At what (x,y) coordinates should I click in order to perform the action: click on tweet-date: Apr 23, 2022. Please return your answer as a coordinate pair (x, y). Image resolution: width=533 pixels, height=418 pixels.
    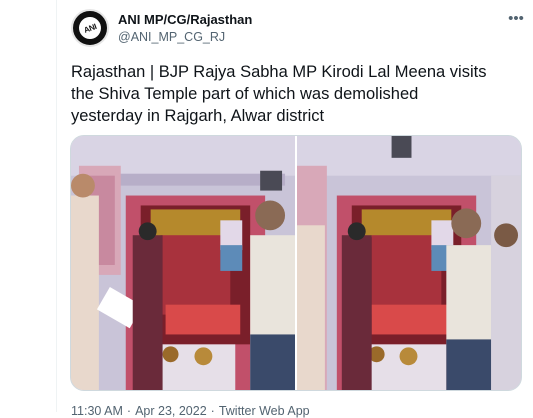
    Looking at the image, I should click on (171, 411).